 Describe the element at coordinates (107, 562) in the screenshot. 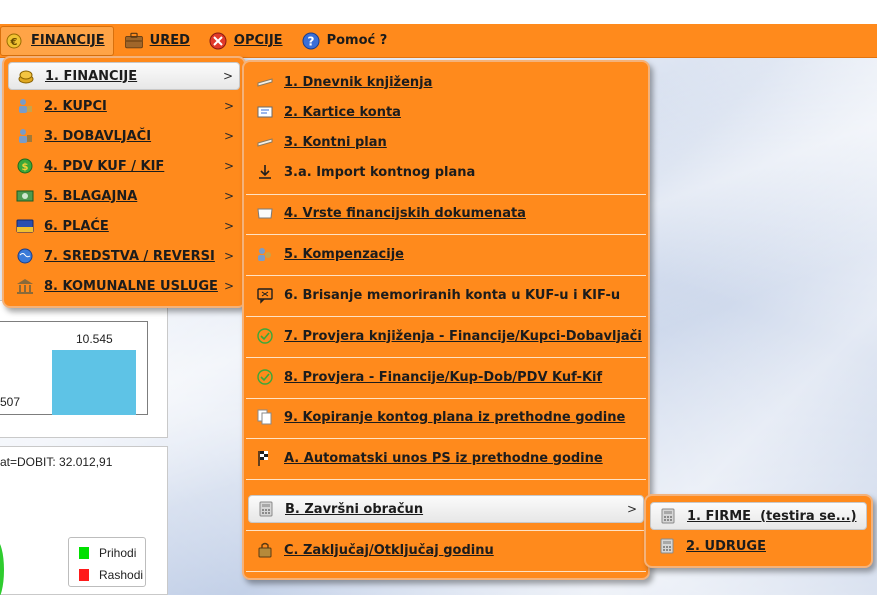

I see `chart-legend: Prihodi Rashodi` at that location.